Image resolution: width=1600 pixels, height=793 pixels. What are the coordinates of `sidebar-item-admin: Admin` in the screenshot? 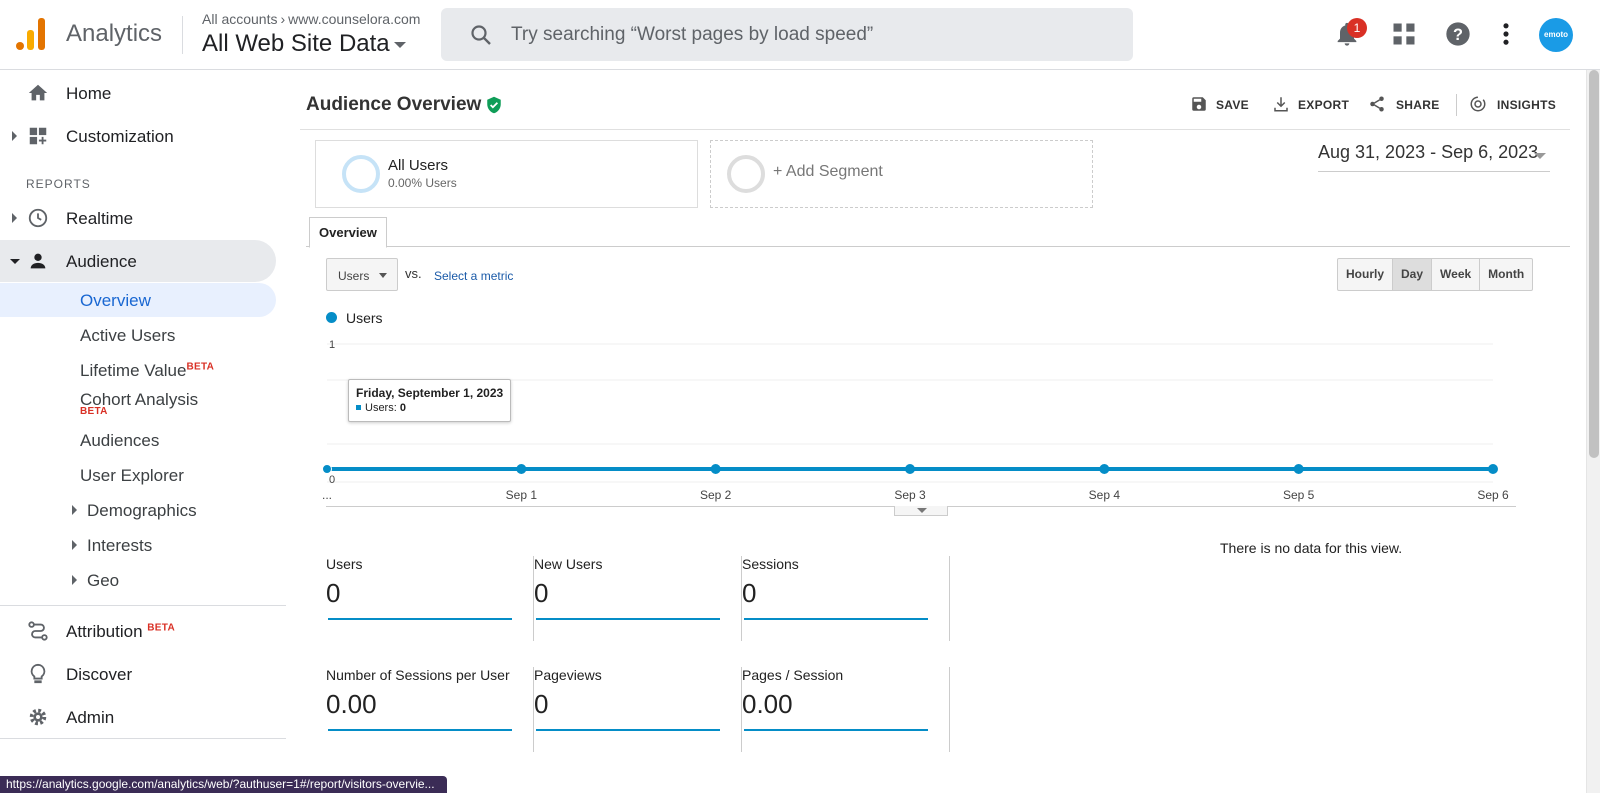 It's located at (138, 717).